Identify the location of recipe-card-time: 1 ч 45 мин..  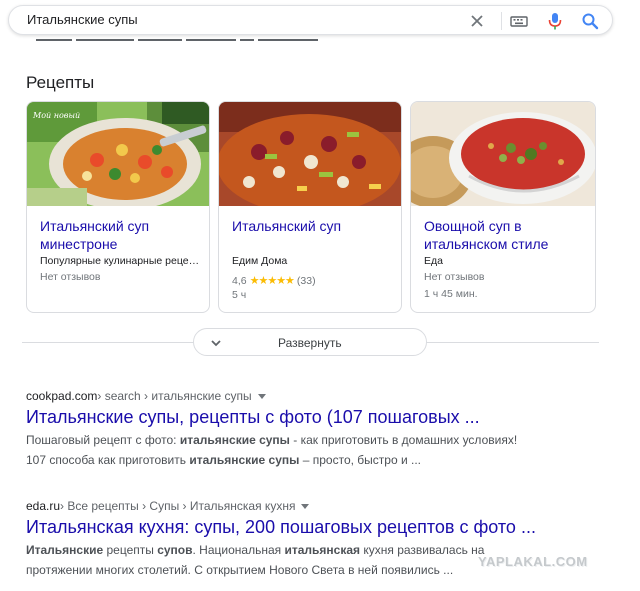
(451, 294).